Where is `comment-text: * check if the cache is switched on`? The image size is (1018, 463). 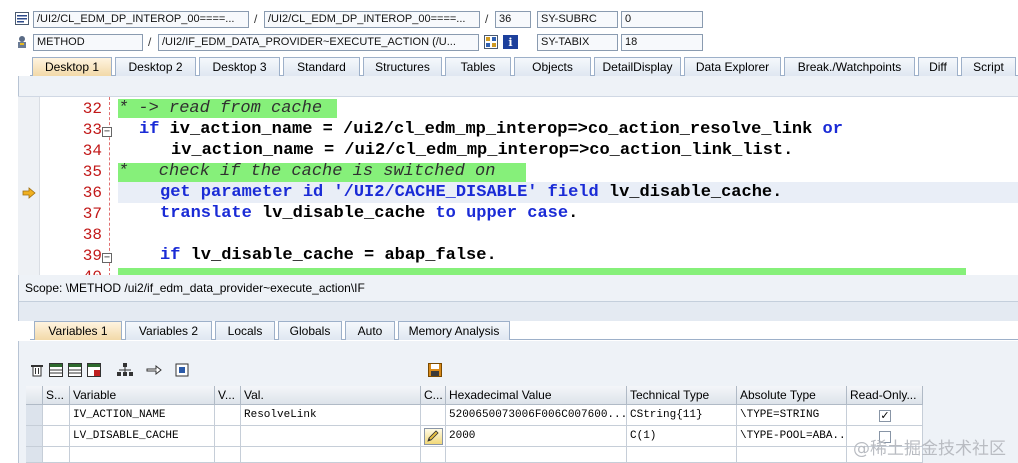
comment-text: * check if the cache is switched on is located at coordinates (307, 171).